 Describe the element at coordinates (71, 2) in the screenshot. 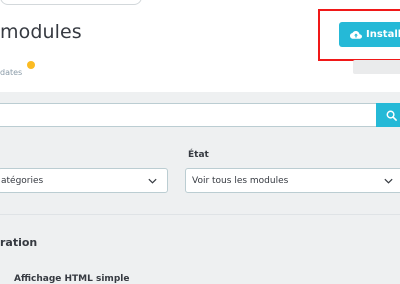

I see `top-tab-outline` at that location.